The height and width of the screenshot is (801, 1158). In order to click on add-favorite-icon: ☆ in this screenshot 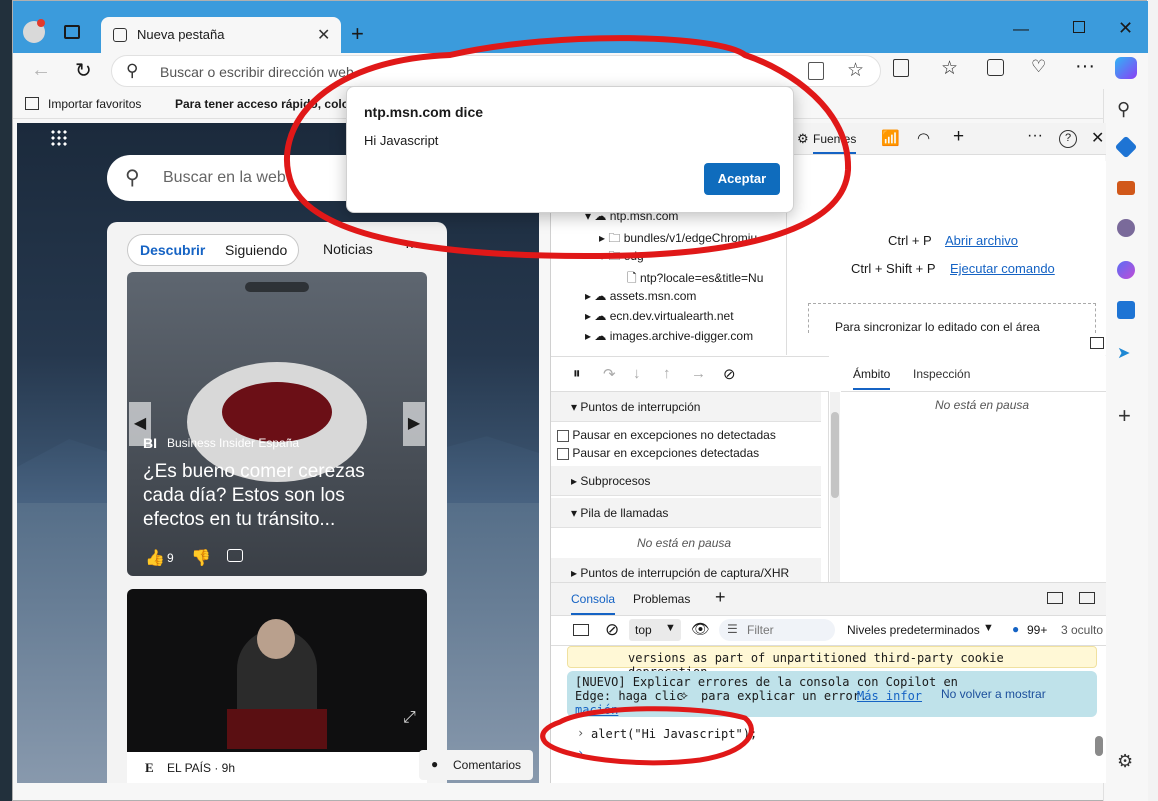, I will do `click(855, 70)`.